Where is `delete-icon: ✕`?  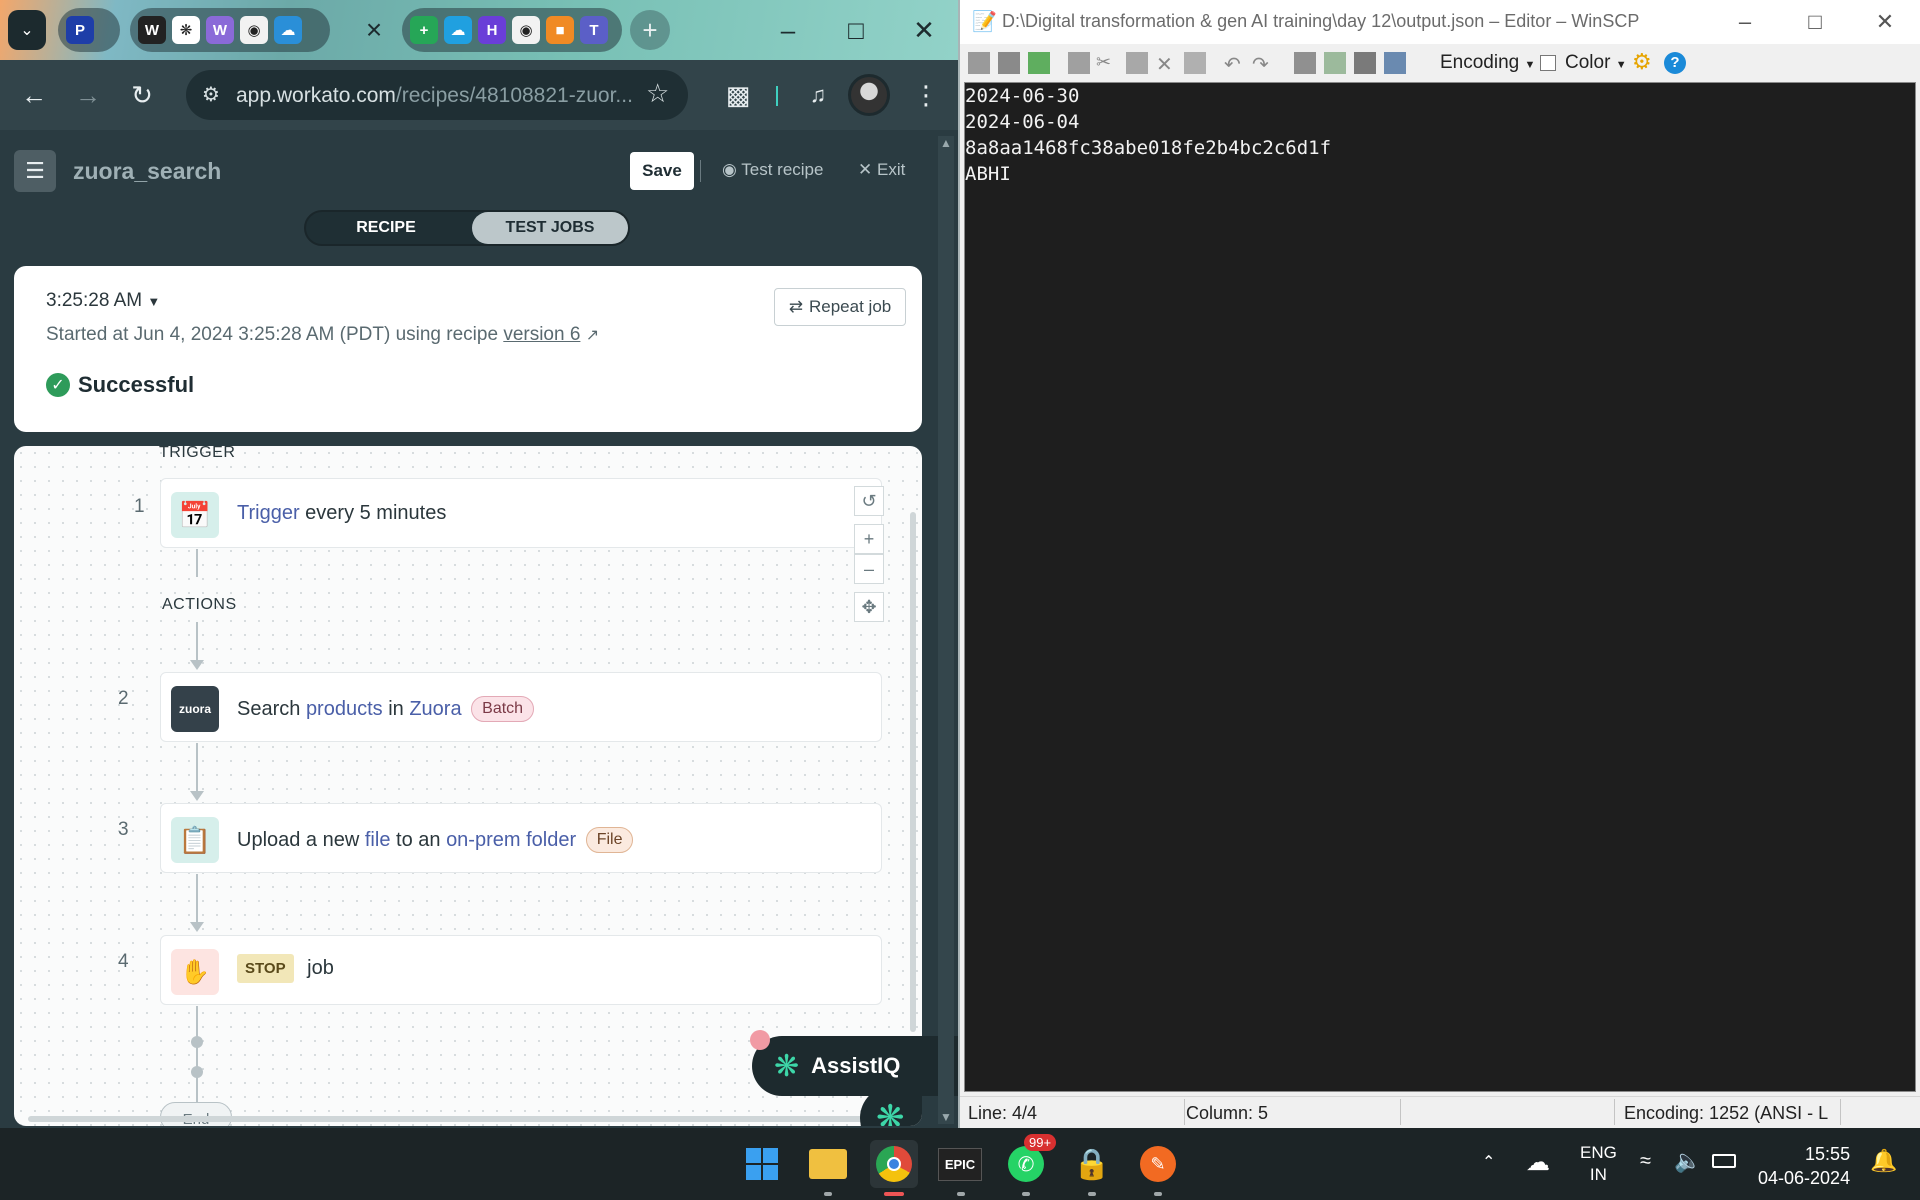
delete-icon: ✕ is located at coordinates (1167, 64).